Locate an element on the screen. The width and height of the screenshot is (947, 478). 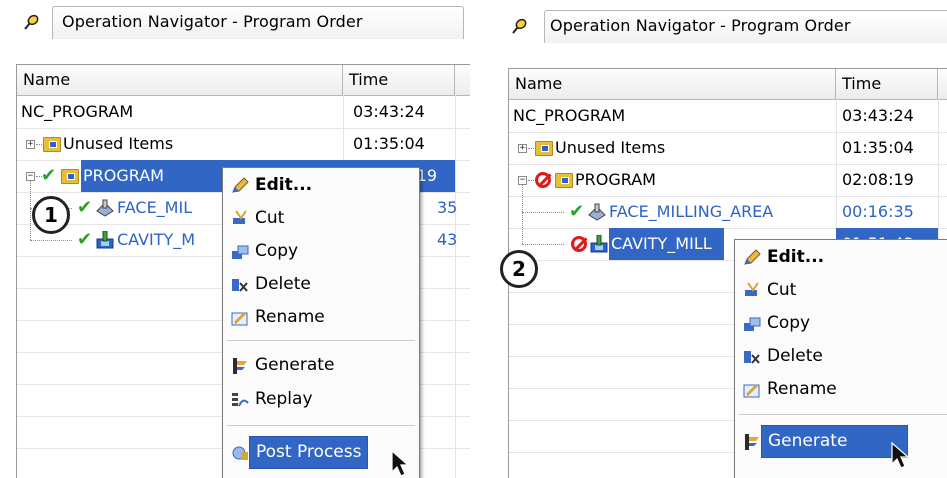
row-time: 00:16:35 is located at coordinates (878, 211).